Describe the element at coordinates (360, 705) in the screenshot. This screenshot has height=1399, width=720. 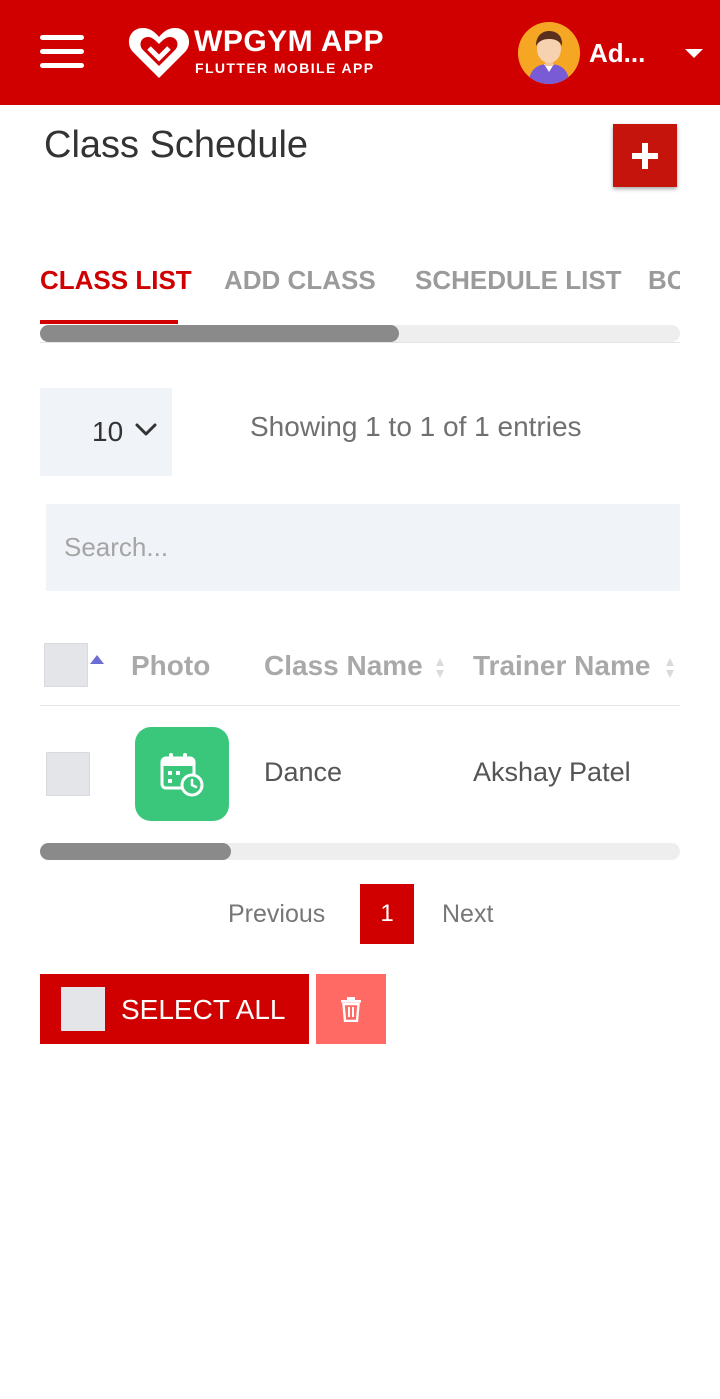
I see `table-header-divider` at that location.